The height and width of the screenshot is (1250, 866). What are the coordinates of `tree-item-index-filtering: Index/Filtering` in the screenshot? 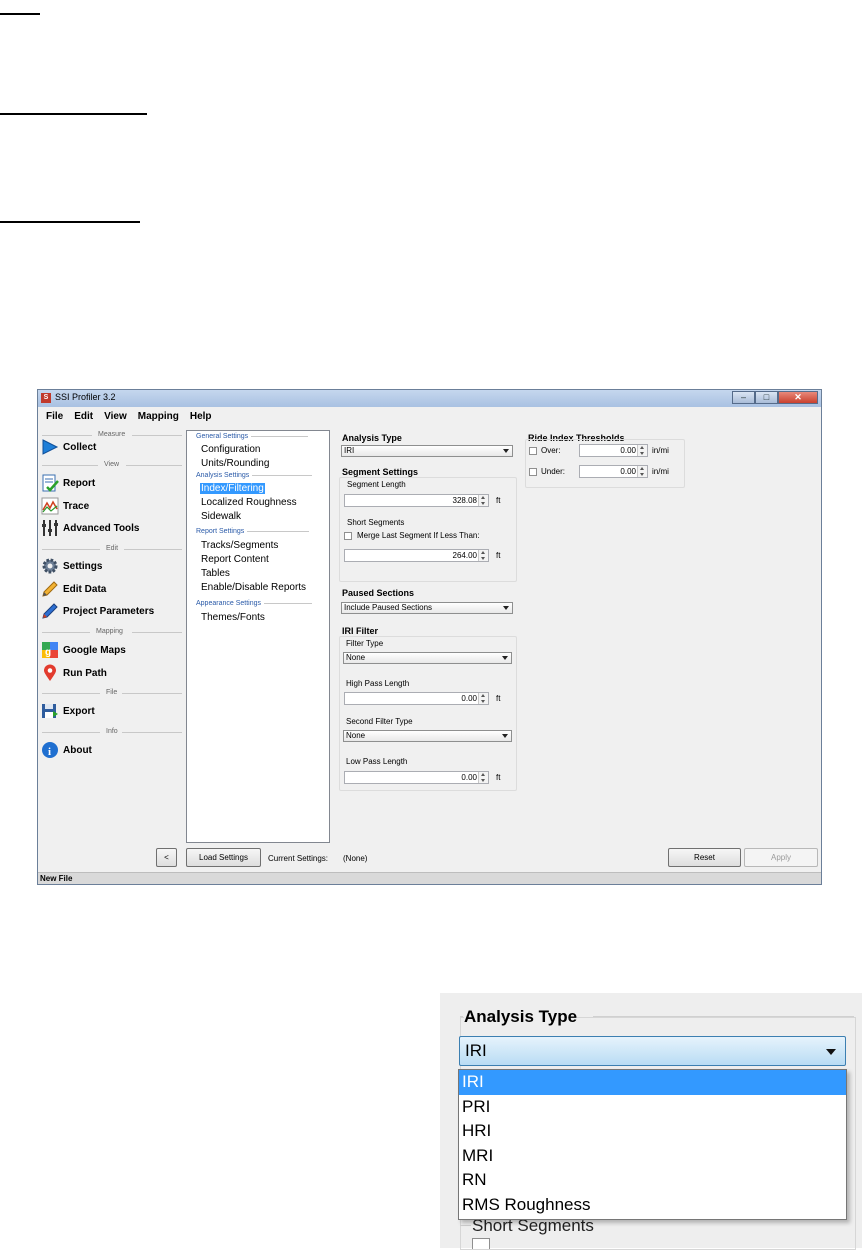 It's located at (232, 488).